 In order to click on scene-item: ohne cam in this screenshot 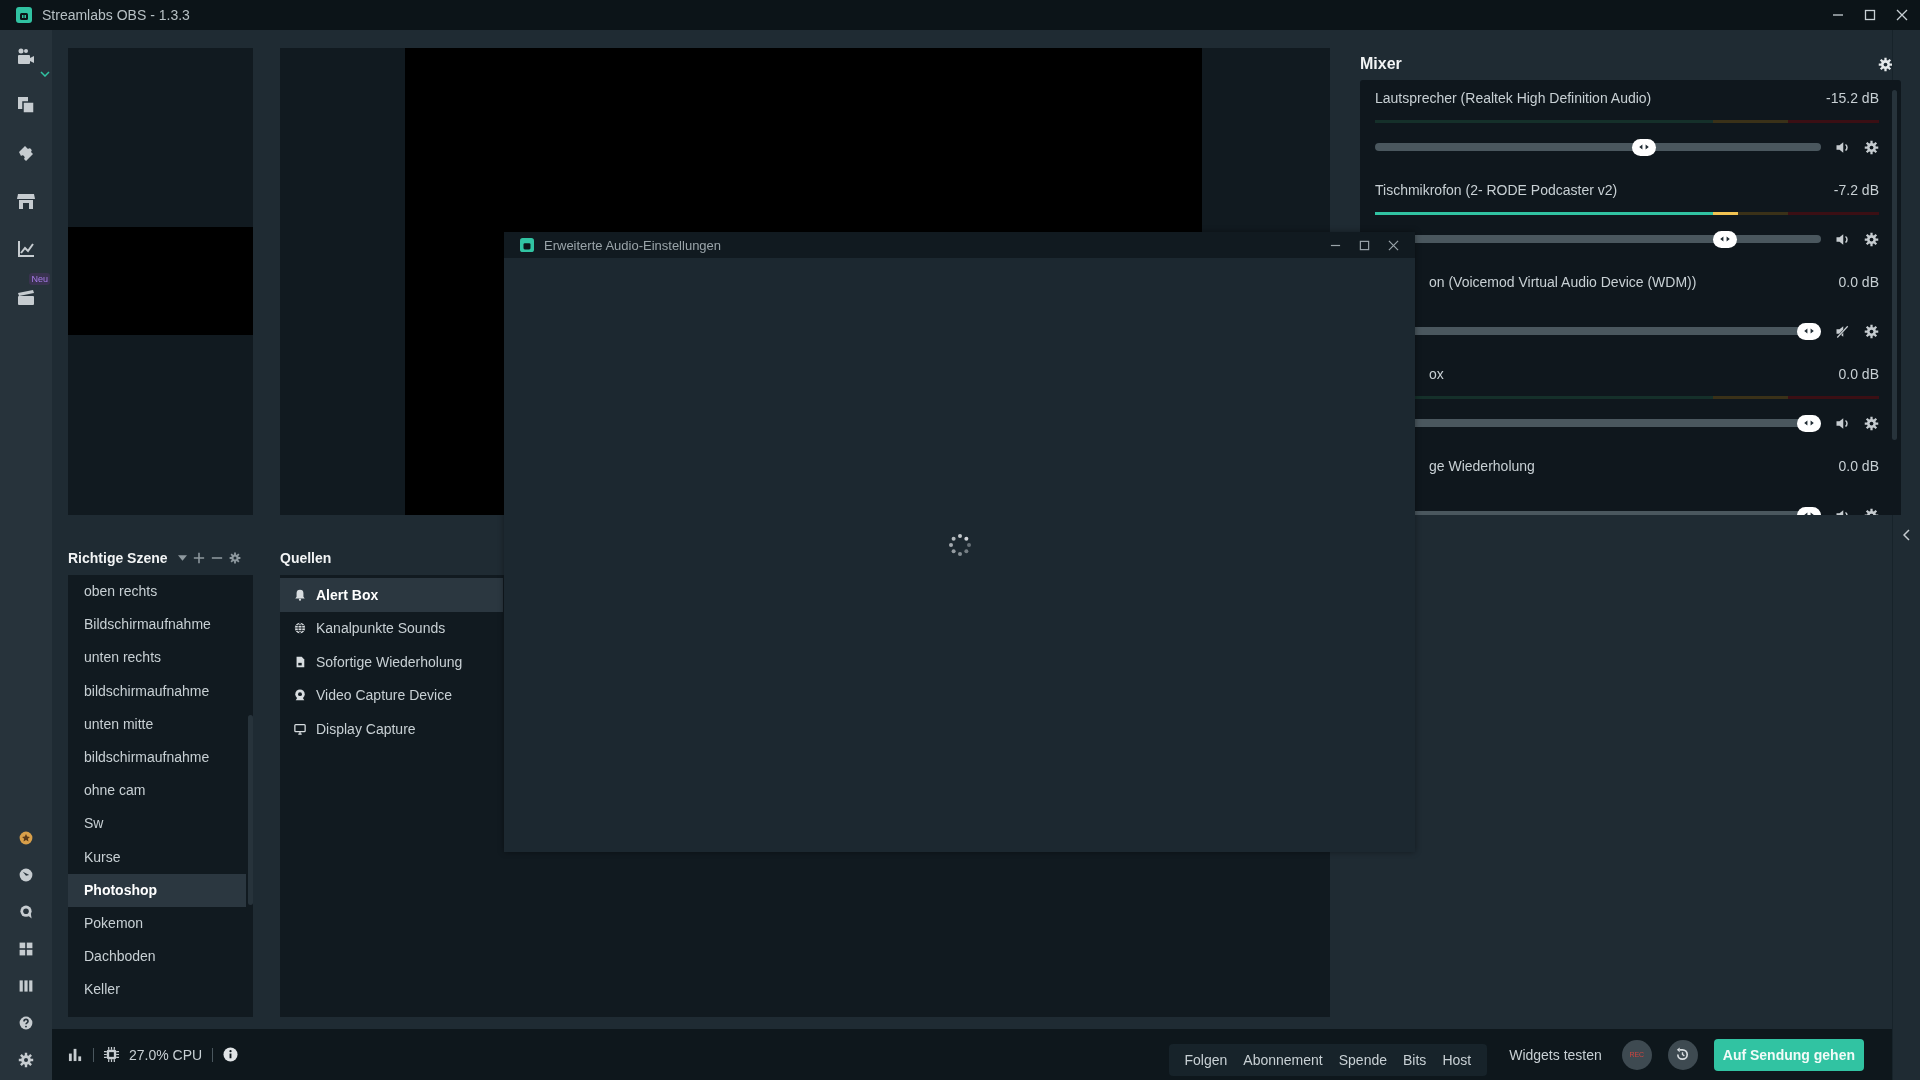, I will do `click(157, 791)`.